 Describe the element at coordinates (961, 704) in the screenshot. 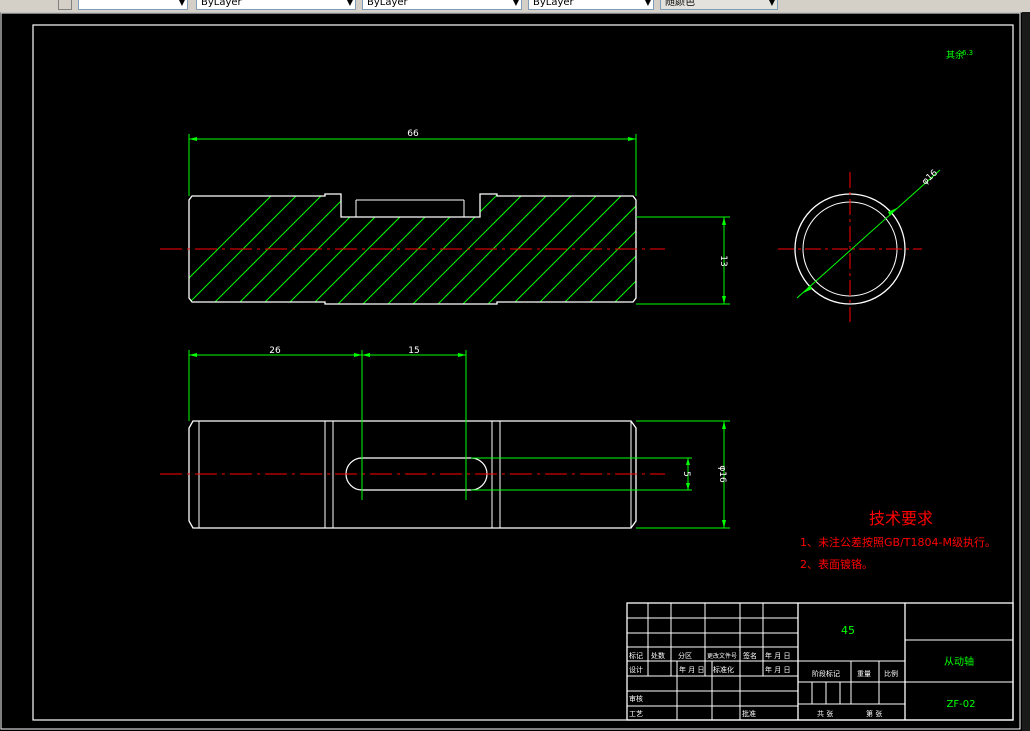

I see `drawing-number: ZF-02` at that location.